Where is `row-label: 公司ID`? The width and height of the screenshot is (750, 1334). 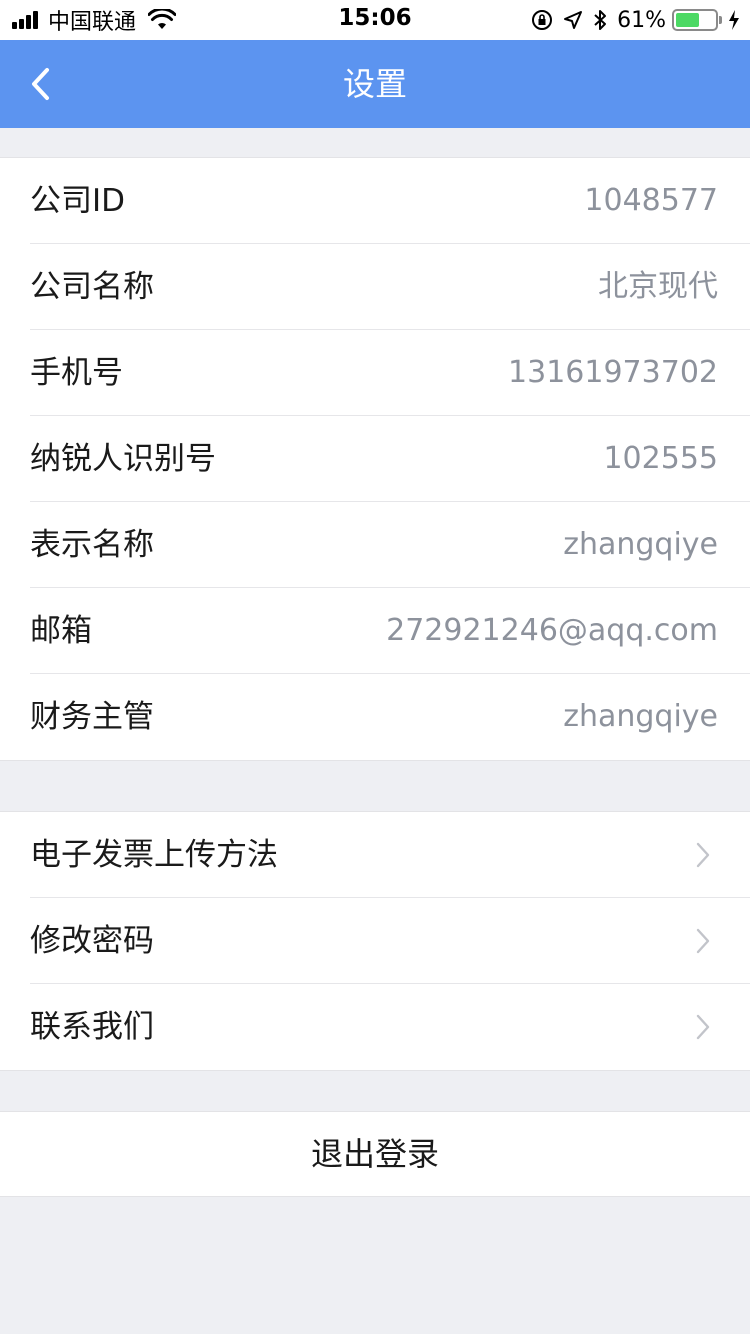
row-label: 公司ID is located at coordinates (78, 201).